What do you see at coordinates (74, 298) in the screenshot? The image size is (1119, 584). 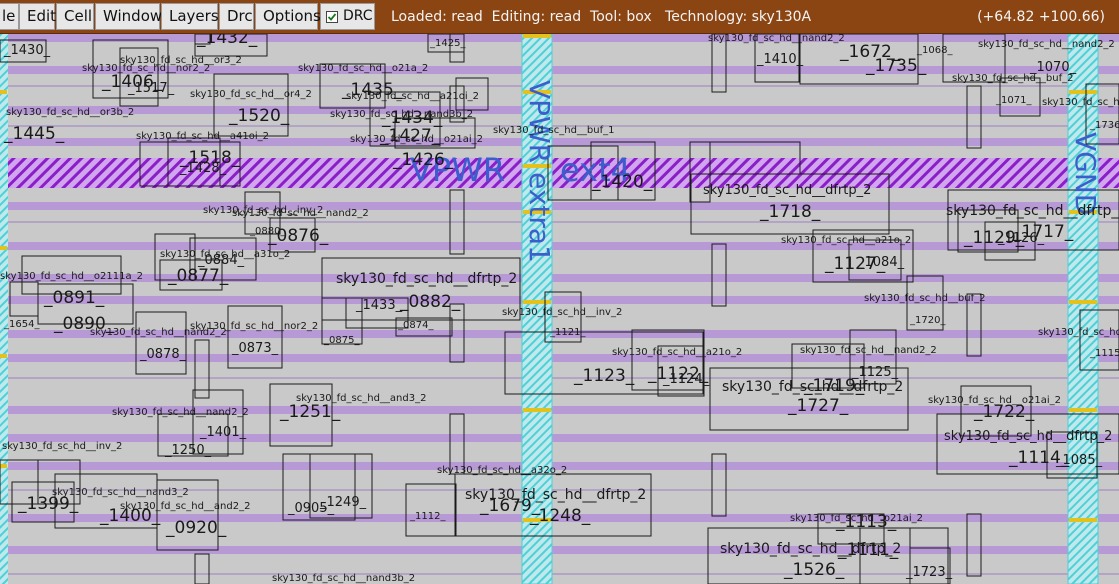 I see `cell-label: _0891_` at bounding box center [74, 298].